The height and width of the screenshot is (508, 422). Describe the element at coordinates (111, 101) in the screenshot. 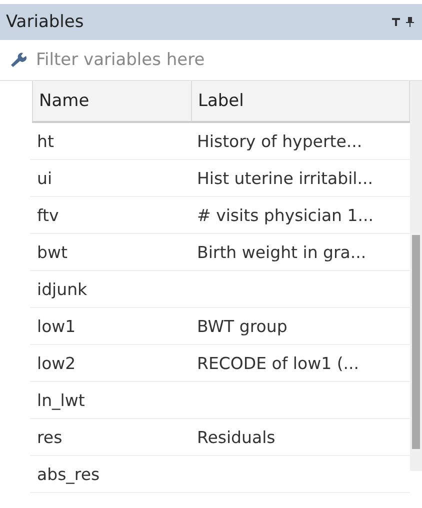

I see `column-header: Name` at that location.